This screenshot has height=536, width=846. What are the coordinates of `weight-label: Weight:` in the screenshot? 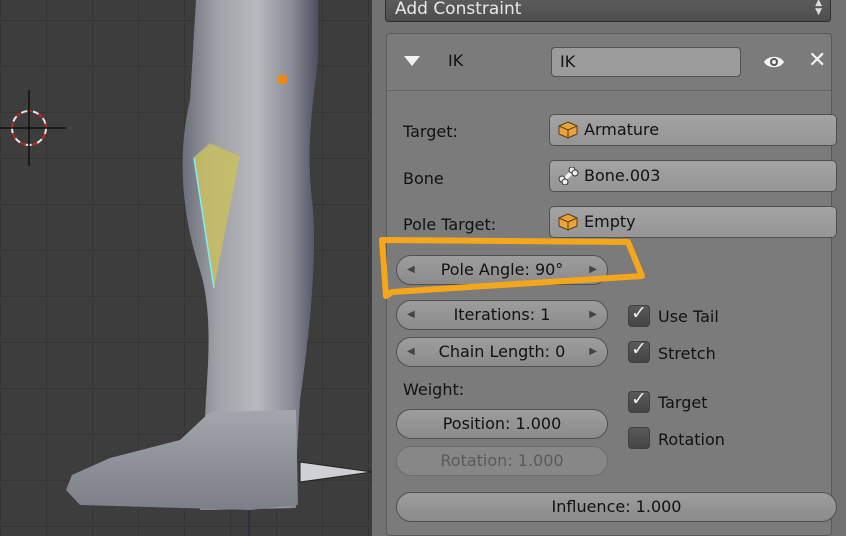 It's located at (434, 389).